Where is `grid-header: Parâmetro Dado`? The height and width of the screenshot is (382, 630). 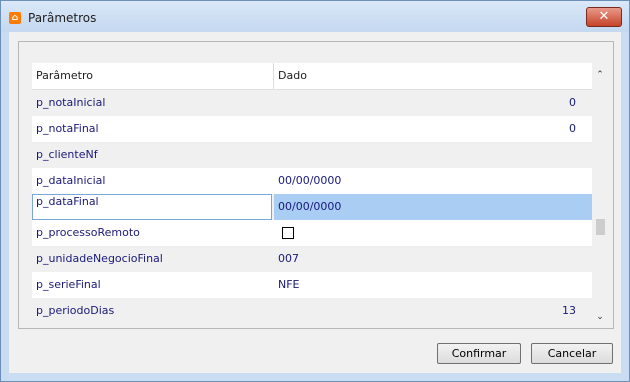
grid-header: Parâmetro Dado is located at coordinates (312, 76).